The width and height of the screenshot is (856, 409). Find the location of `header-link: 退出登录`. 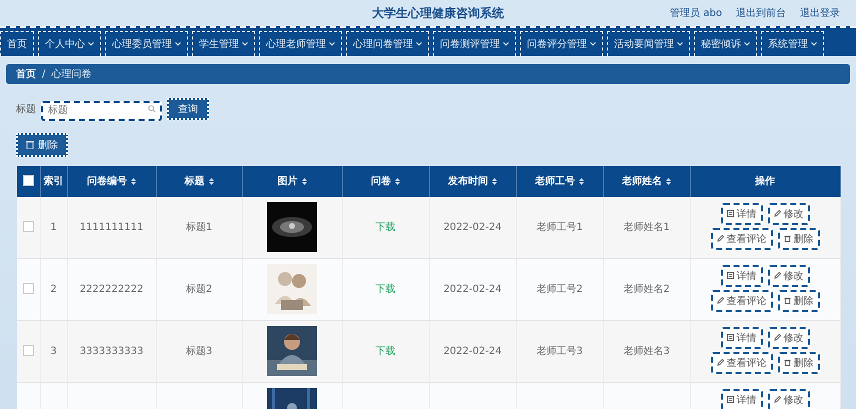

header-link: 退出登录 is located at coordinates (820, 13).